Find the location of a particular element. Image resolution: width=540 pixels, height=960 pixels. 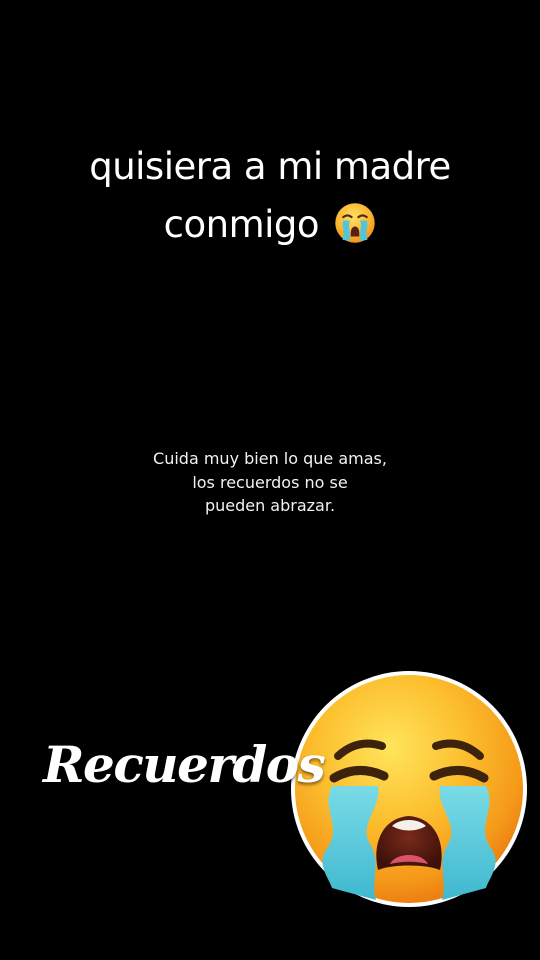

caption-line-2: conmigo is located at coordinates (270, 225).